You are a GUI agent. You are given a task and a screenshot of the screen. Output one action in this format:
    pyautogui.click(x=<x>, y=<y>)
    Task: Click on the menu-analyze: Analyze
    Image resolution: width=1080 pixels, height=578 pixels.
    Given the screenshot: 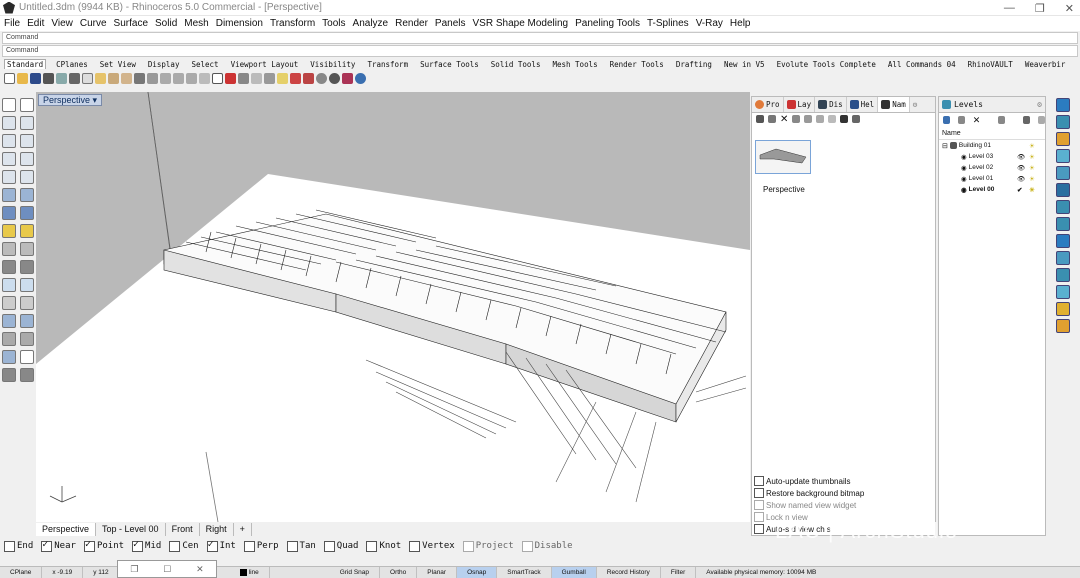 What is the action you would take?
    pyautogui.click(x=371, y=23)
    